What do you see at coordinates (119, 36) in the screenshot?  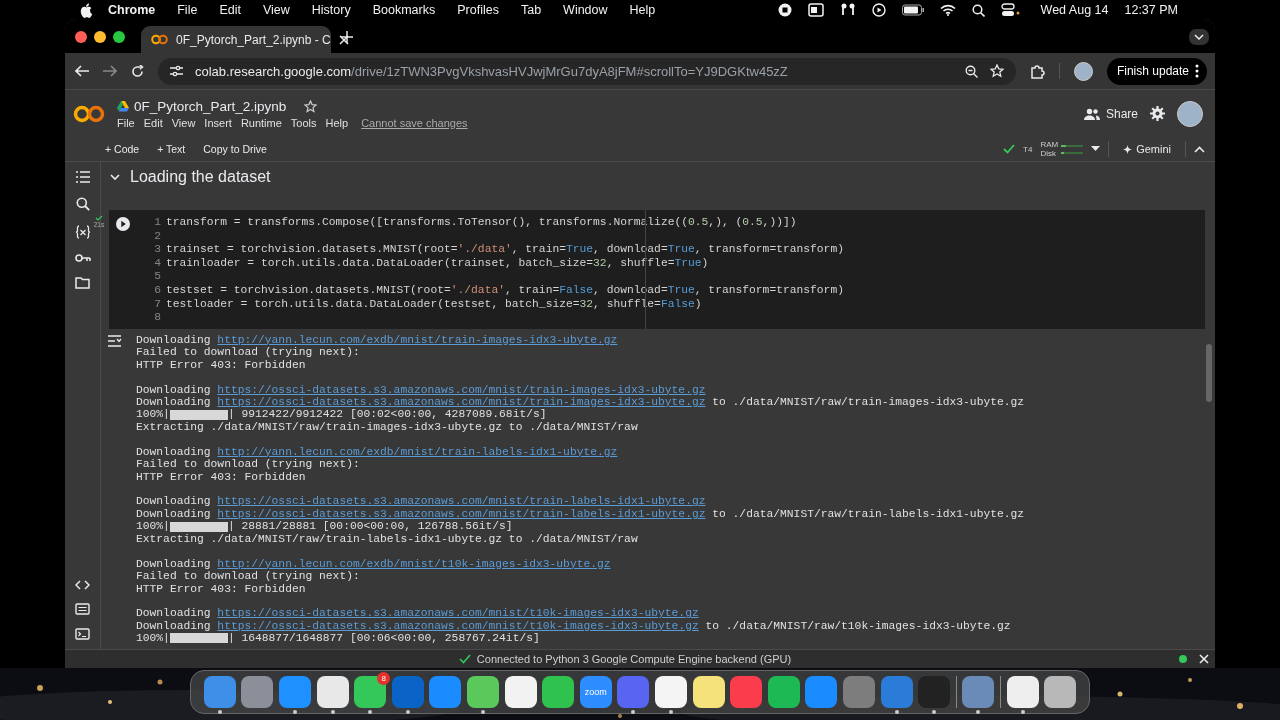 I see `zoom-button` at bounding box center [119, 36].